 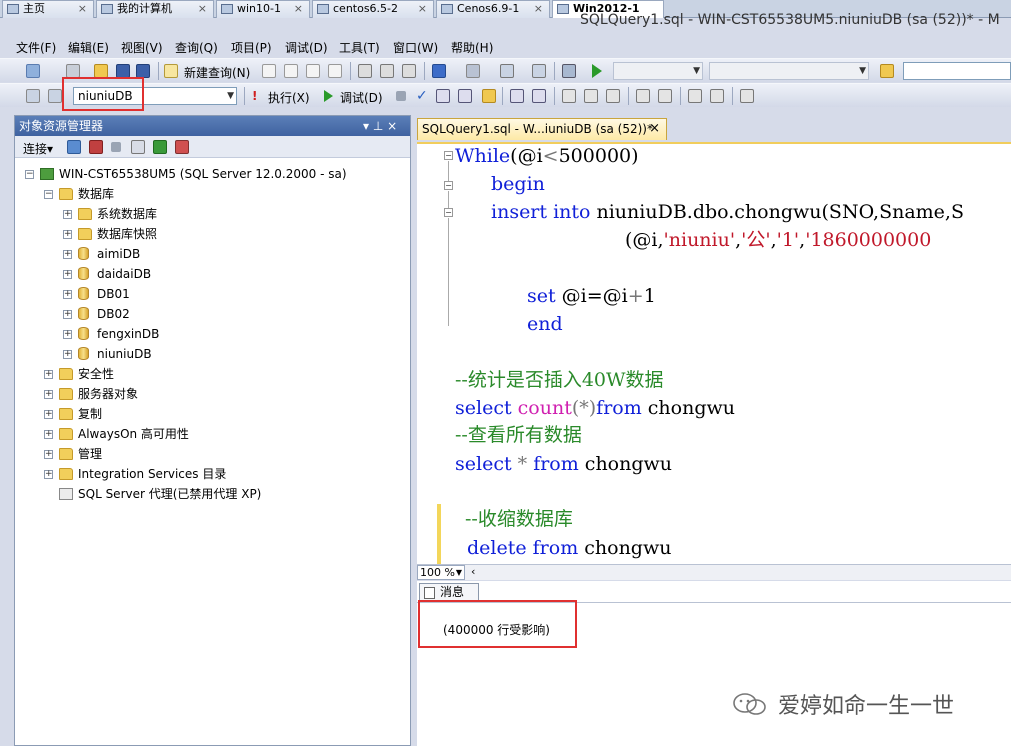 What do you see at coordinates (138, 147) in the screenshot?
I see `filter-icon` at bounding box center [138, 147].